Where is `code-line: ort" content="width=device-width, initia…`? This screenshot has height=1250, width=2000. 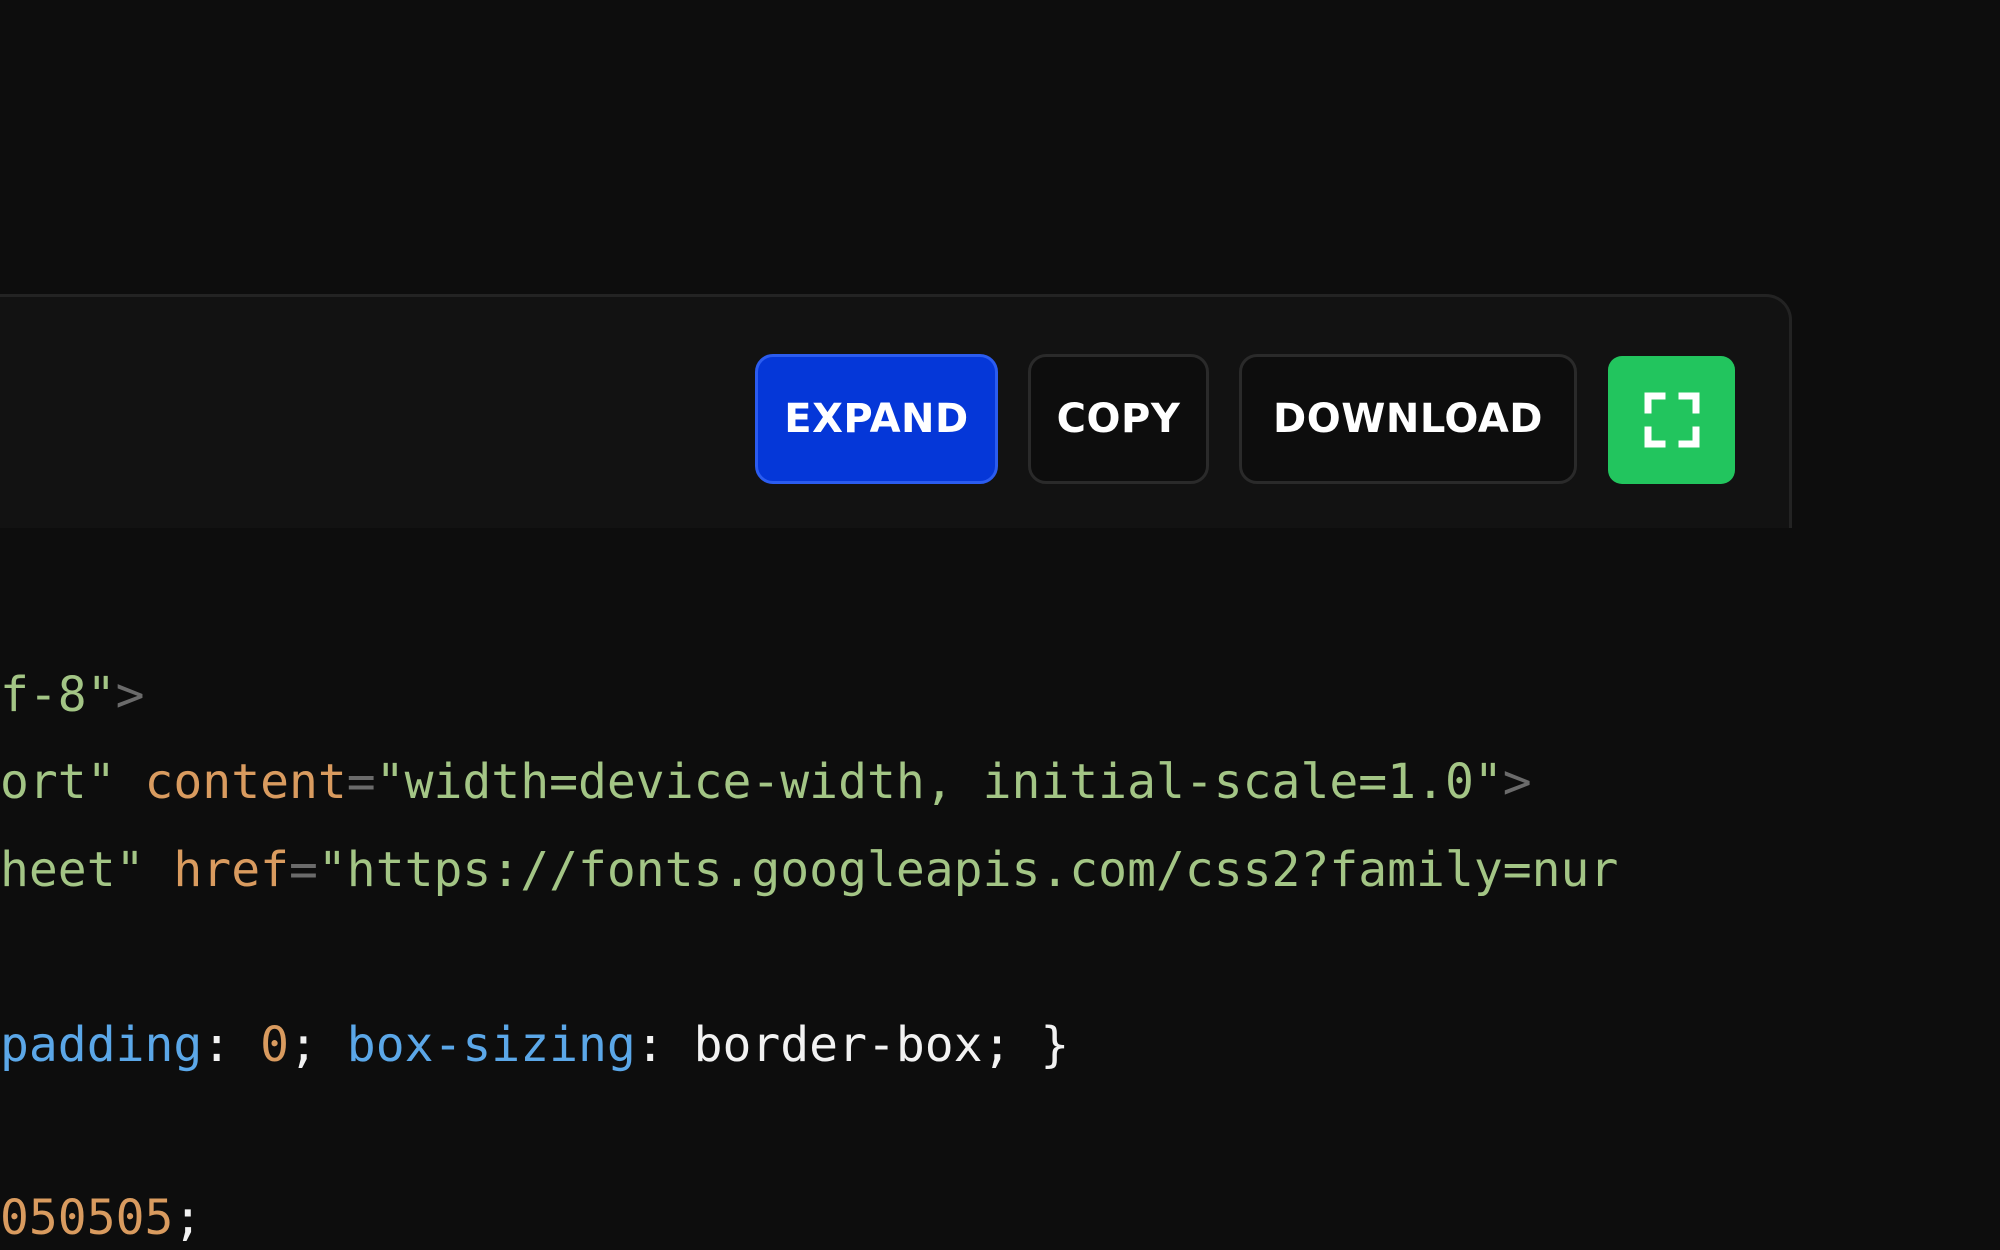 code-line: ort" content="width=device-width, initia… is located at coordinates (766, 782).